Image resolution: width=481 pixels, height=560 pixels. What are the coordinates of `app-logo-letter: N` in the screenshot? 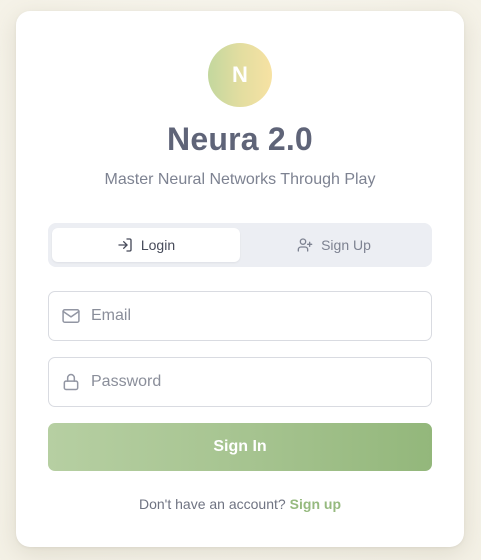 It's located at (240, 74).